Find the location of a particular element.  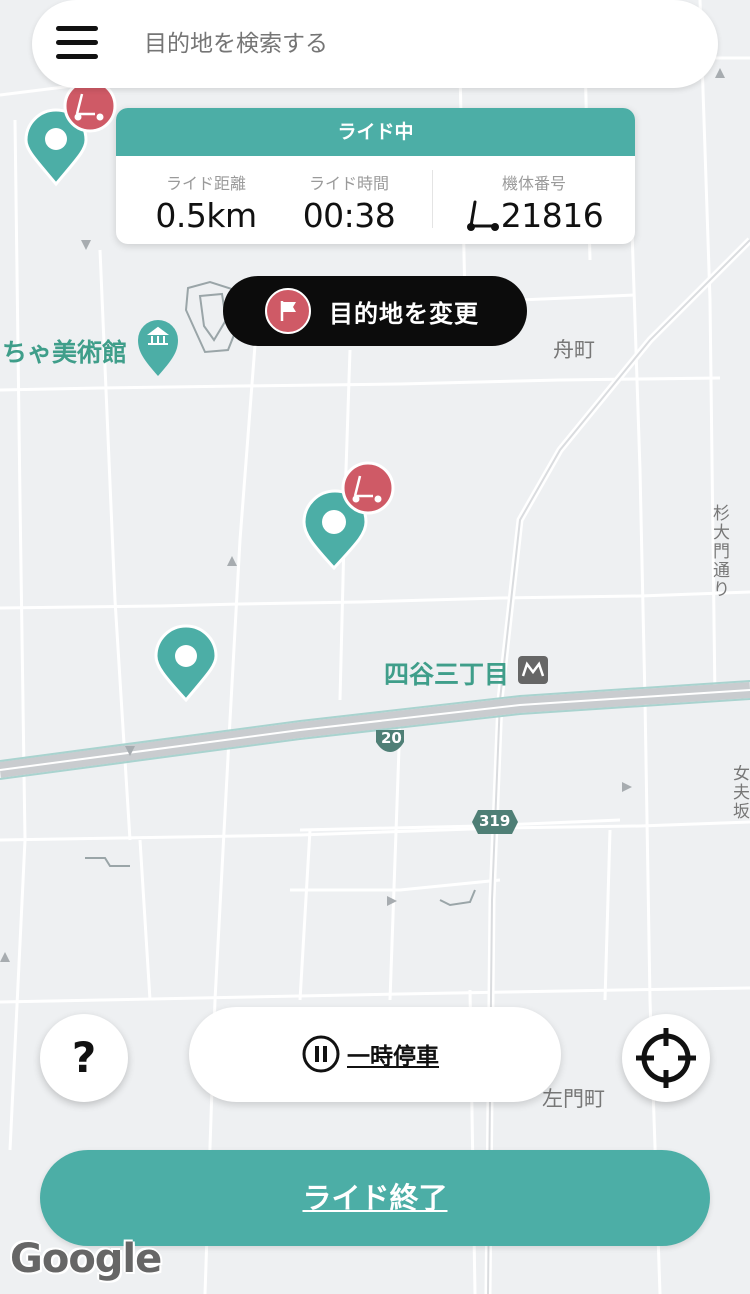

pause-icon is located at coordinates (321, 1054).